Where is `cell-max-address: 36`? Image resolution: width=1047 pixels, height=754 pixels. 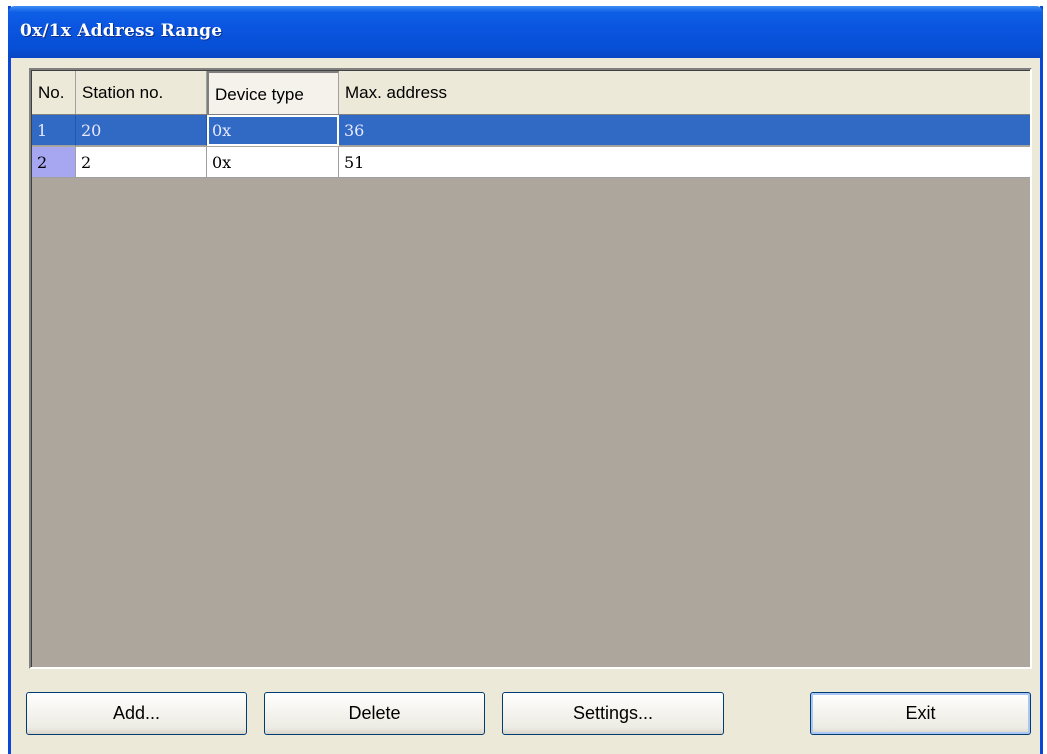 cell-max-address: 36 is located at coordinates (684, 130).